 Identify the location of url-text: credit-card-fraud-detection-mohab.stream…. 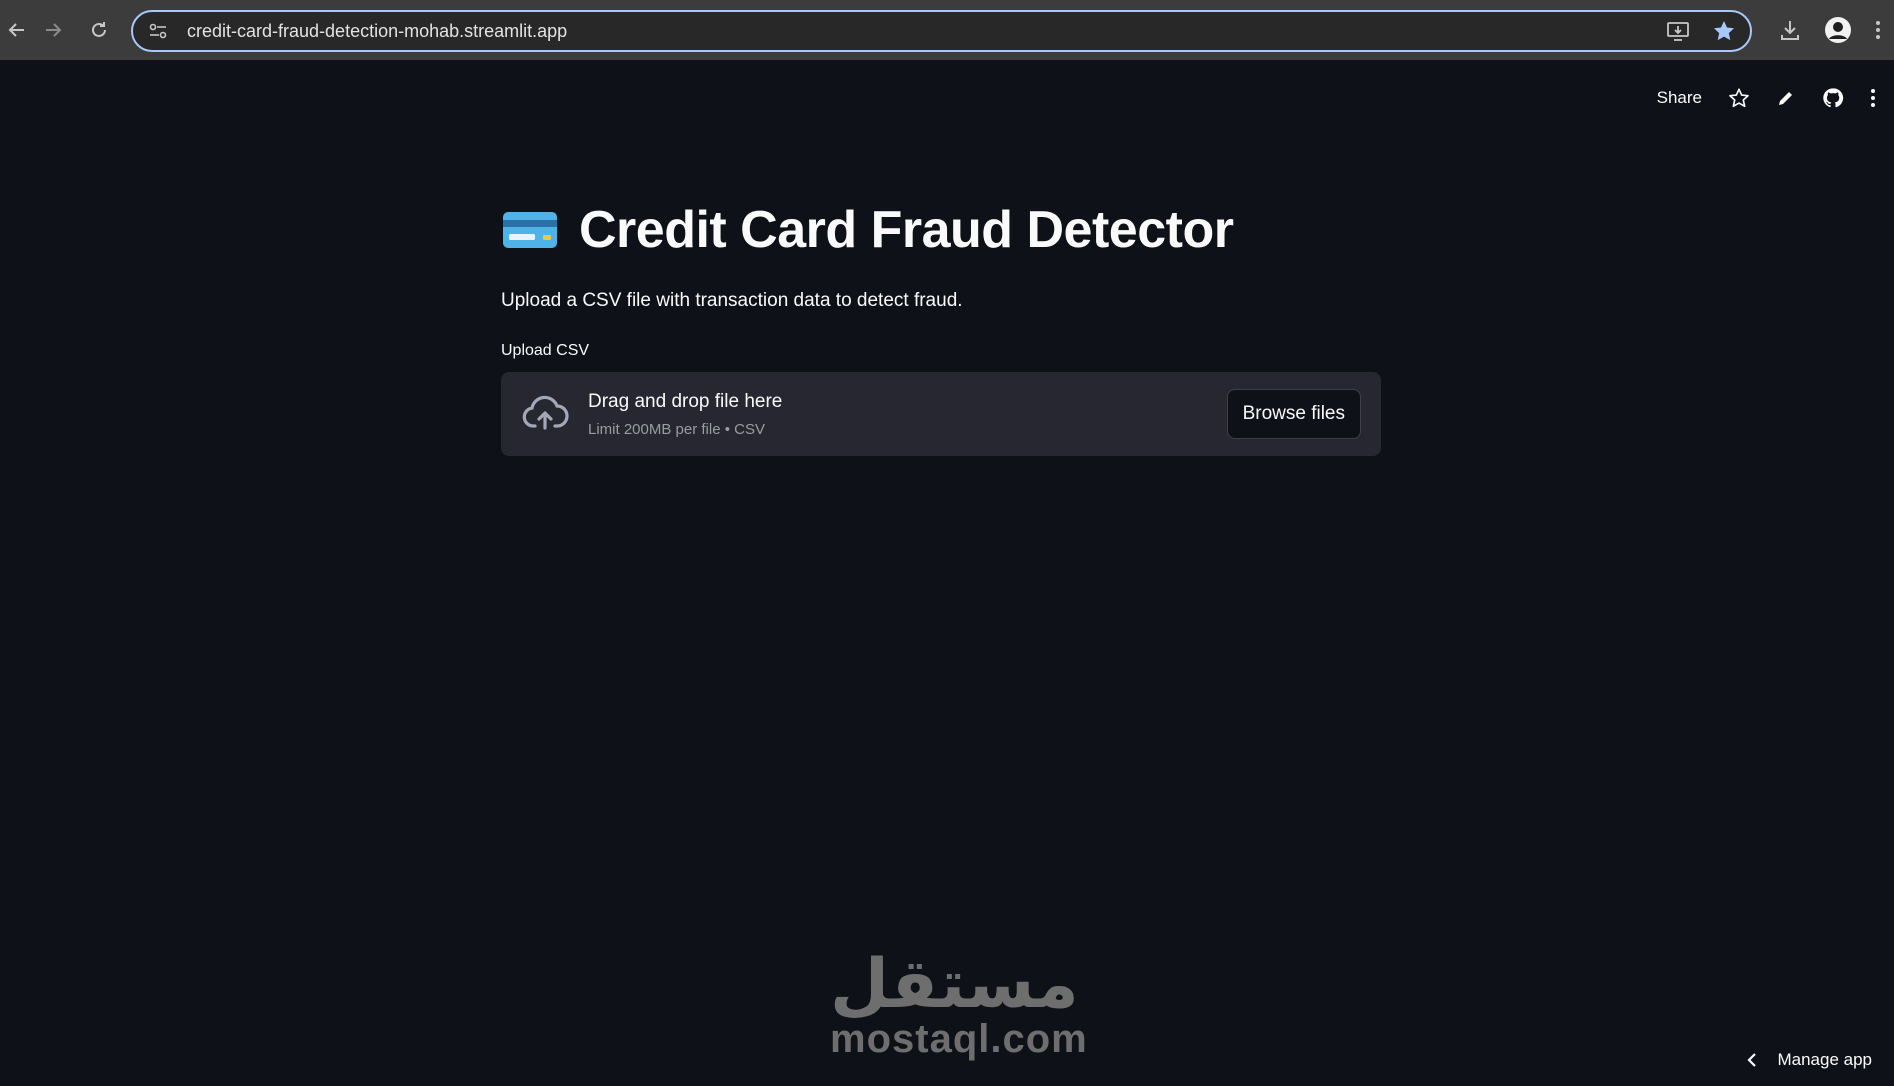
(926, 31).